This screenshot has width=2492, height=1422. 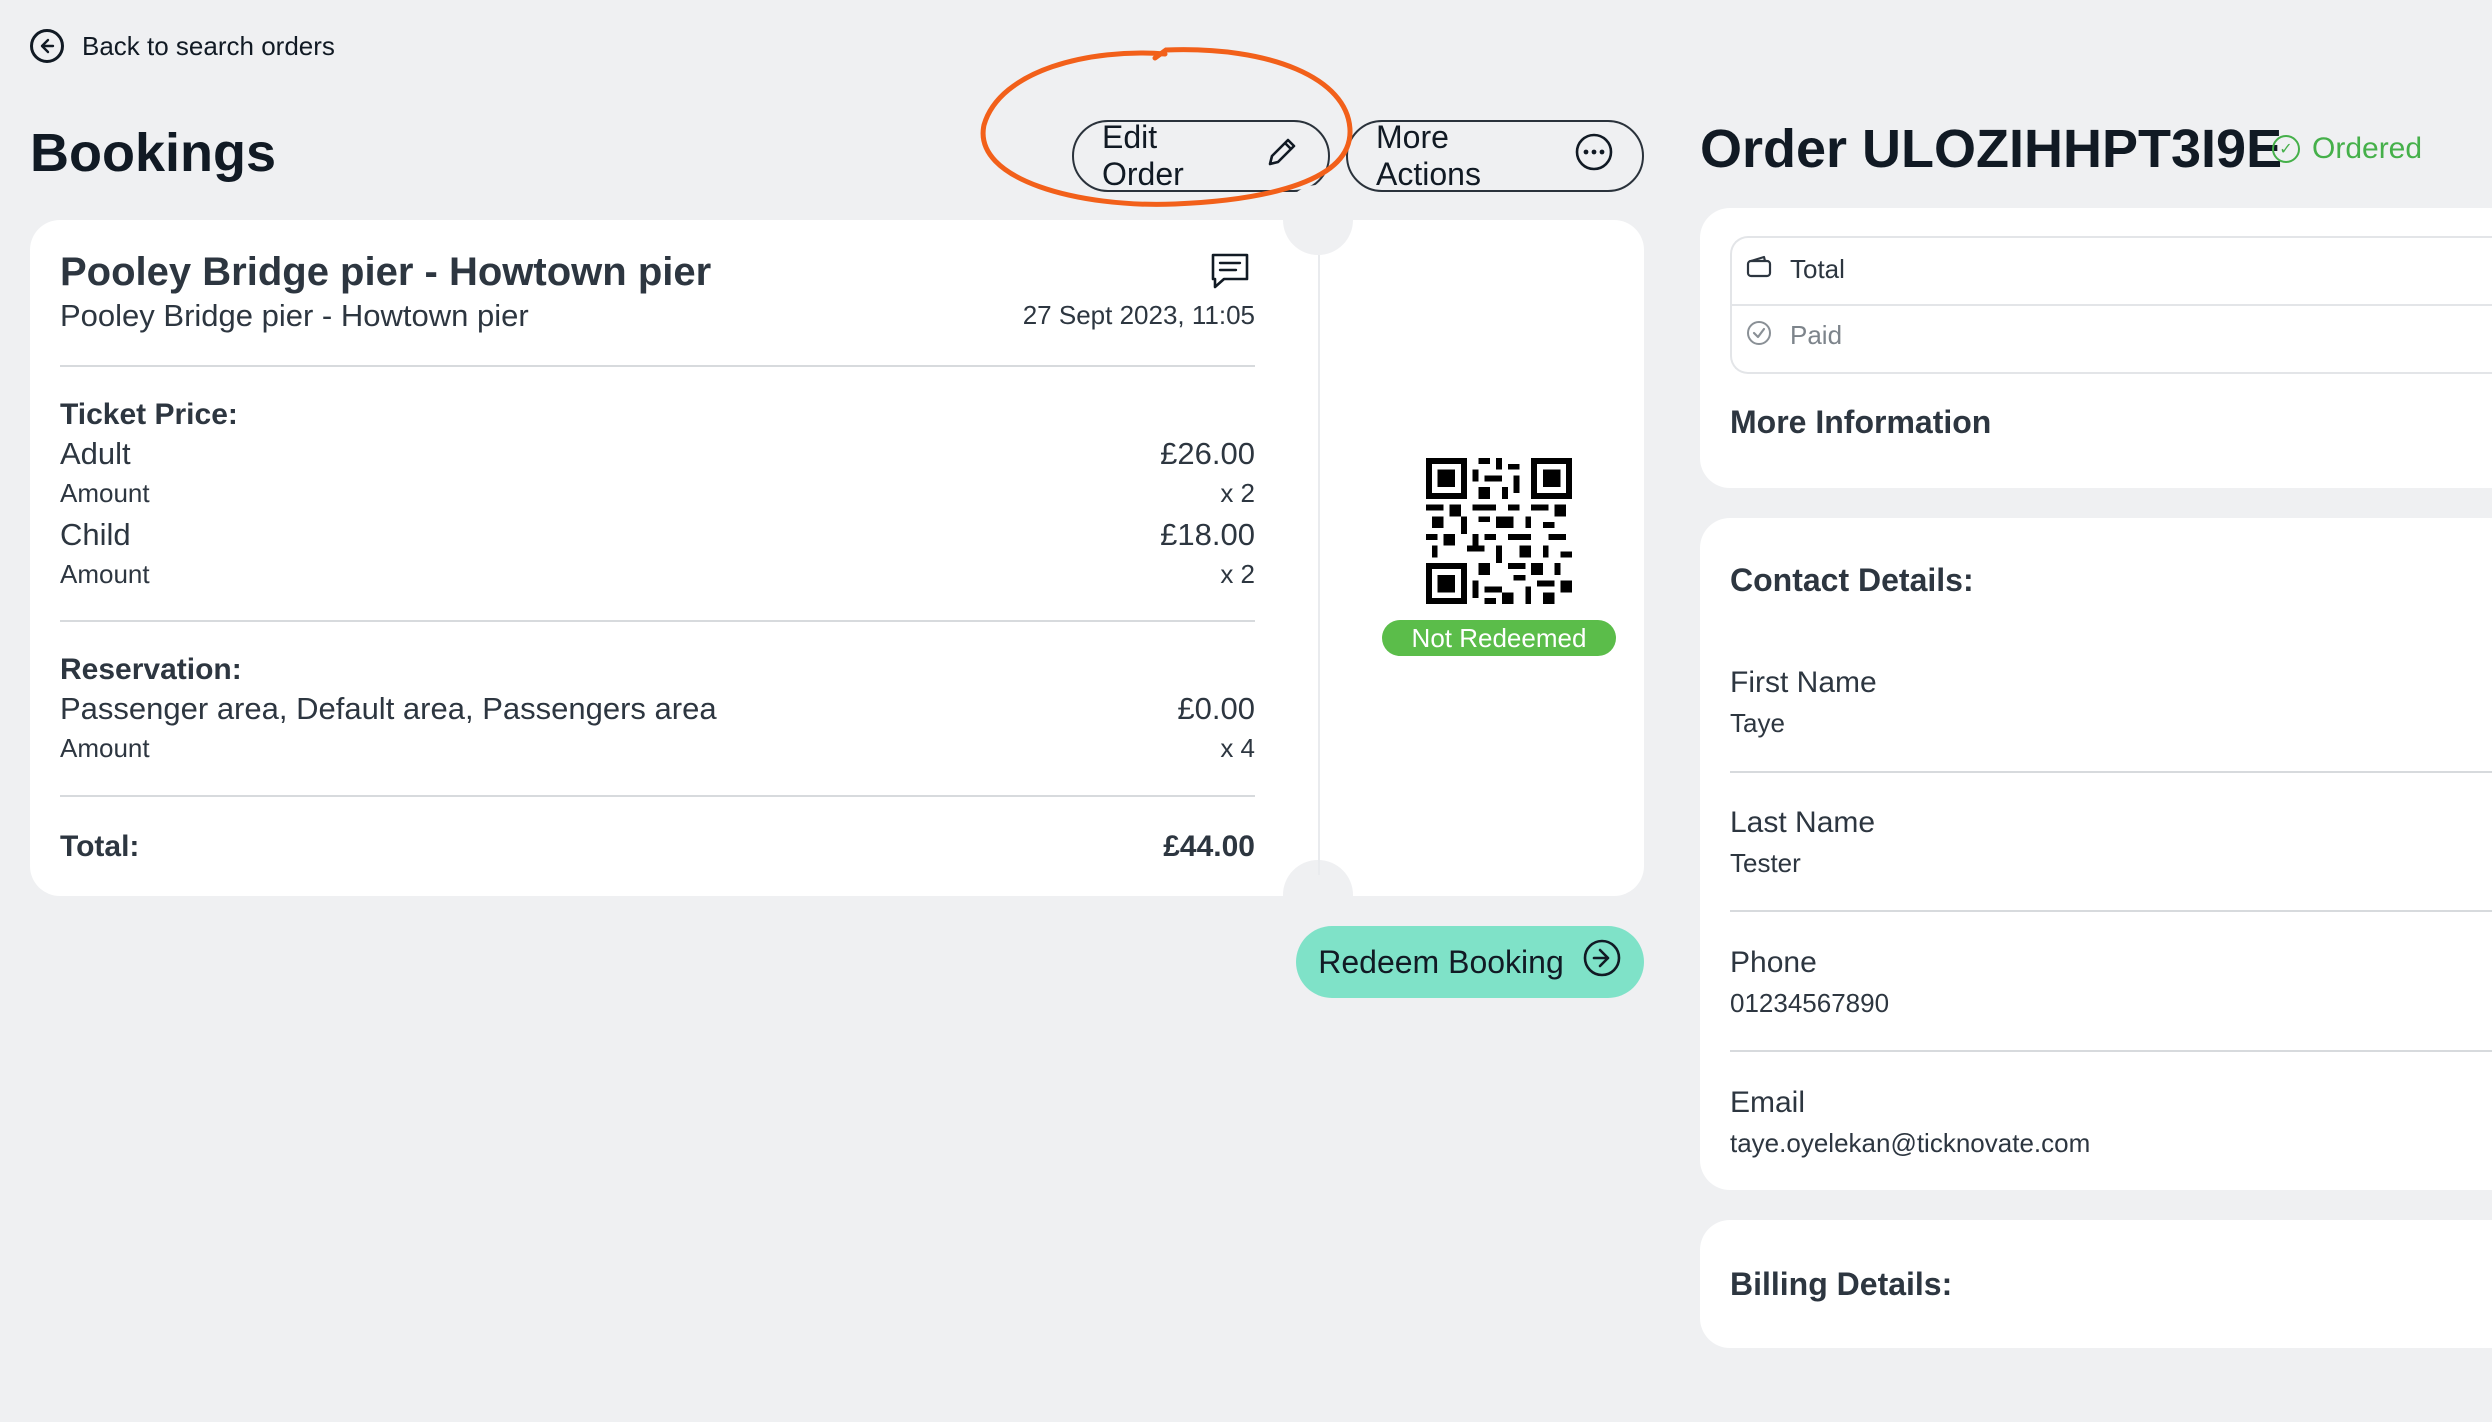 I want to click on arrow-left-circle-icon, so click(x=47, y=46).